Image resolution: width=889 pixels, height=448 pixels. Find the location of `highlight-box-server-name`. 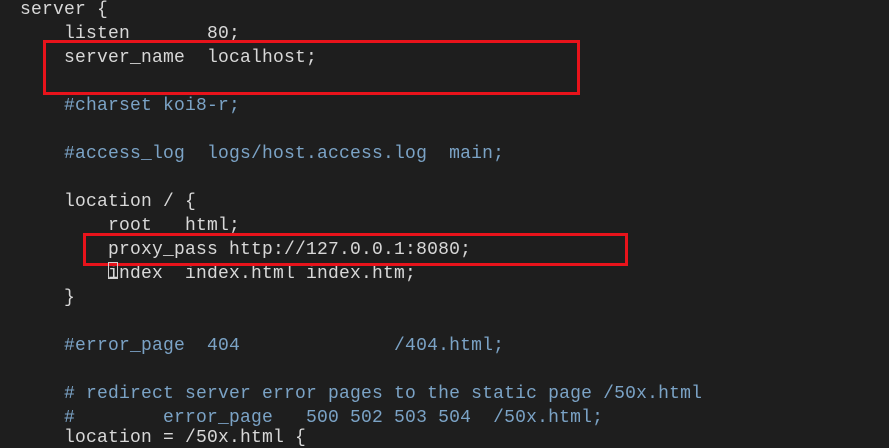

highlight-box-server-name is located at coordinates (311, 67).